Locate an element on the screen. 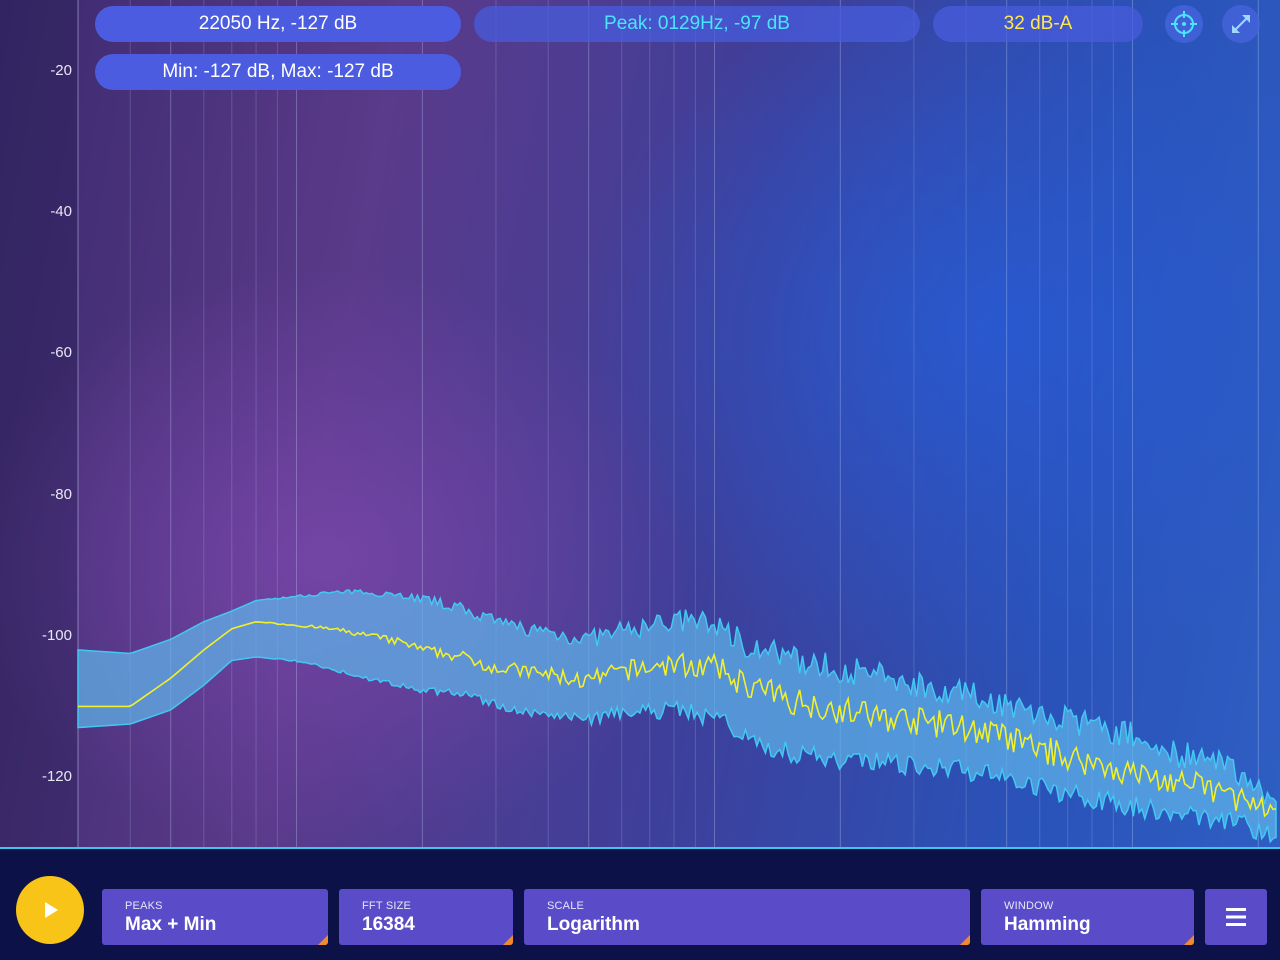  level-readout: 32 dB-A is located at coordinates (1038, 24).